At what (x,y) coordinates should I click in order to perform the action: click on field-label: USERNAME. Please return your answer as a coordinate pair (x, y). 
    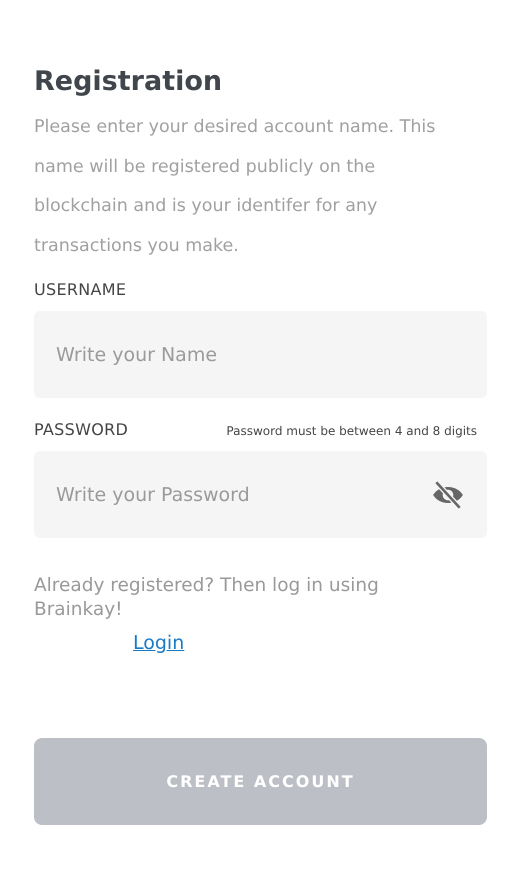
    Looking at the image, I should click on (81, 289).